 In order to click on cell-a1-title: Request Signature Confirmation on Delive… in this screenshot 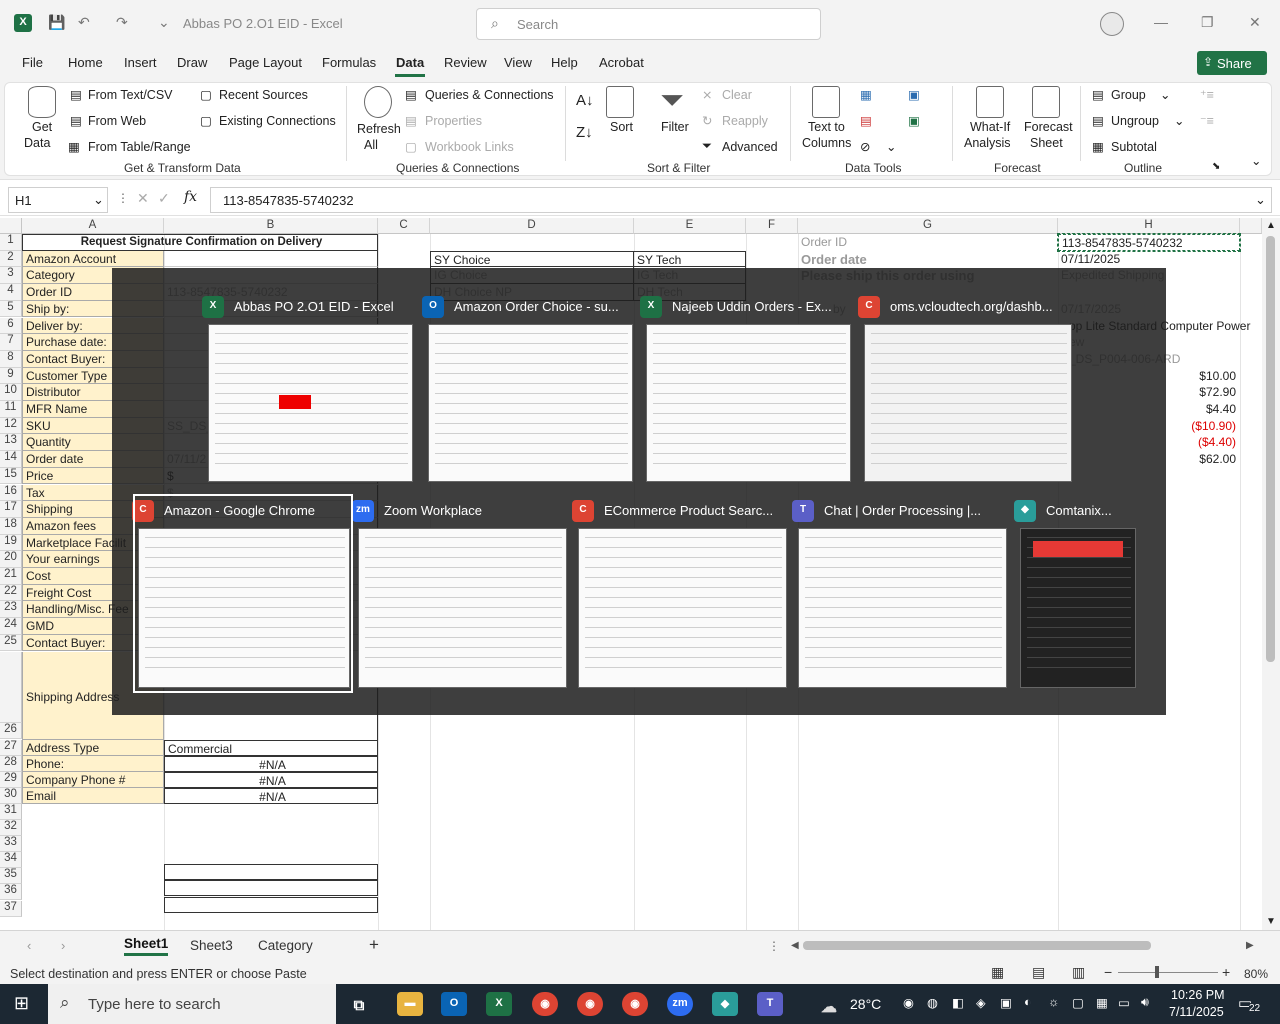, I will do `click(200, 242)`.